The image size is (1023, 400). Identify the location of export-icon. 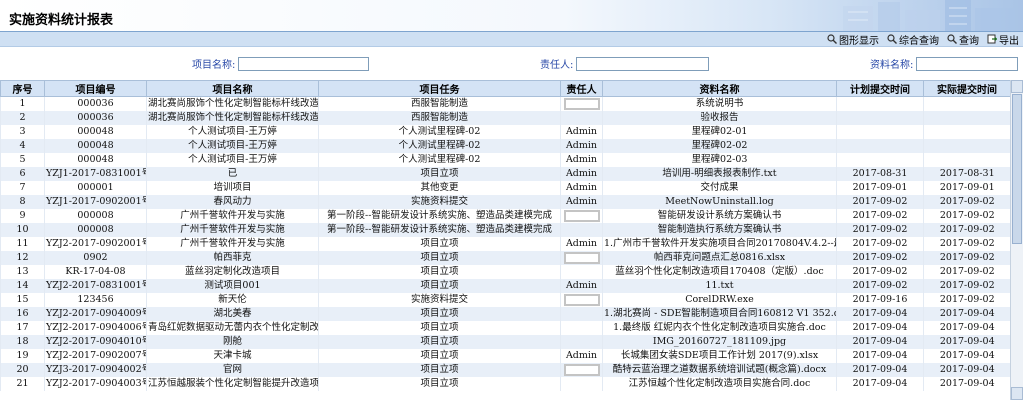
(992, 39).